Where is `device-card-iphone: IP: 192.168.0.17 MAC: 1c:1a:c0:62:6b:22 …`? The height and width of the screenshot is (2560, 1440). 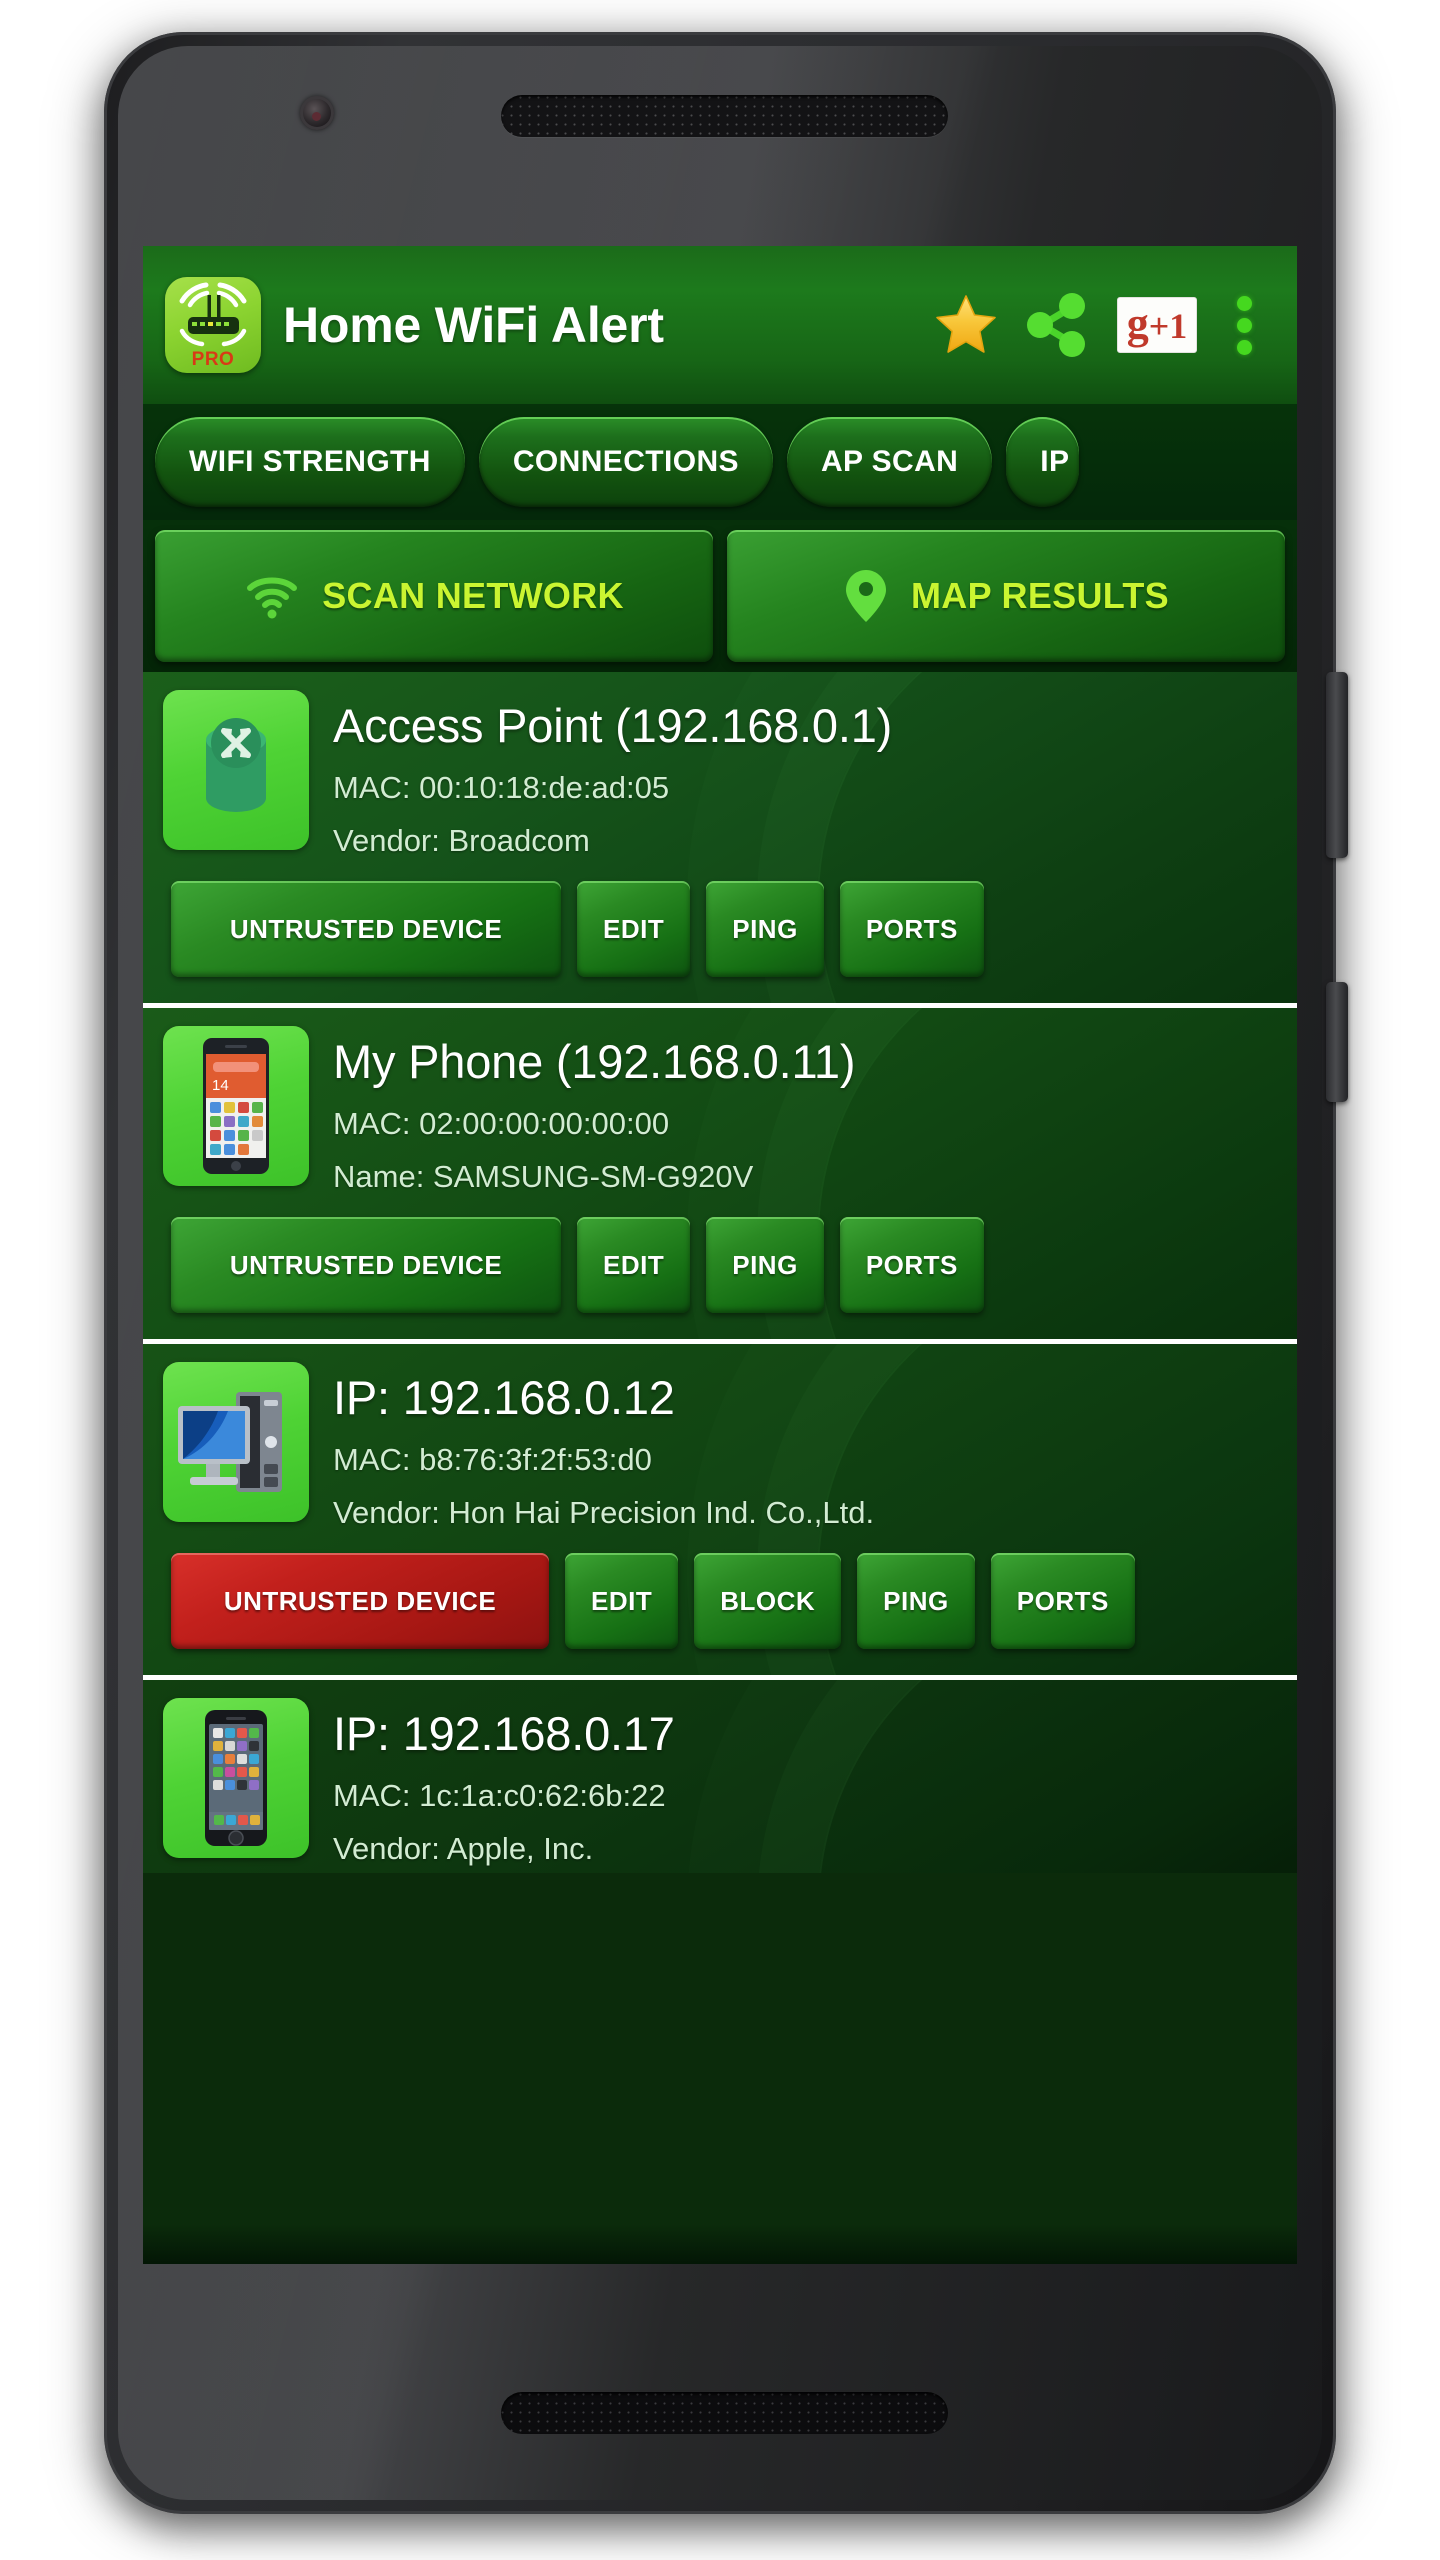 device-card-iphone: IP: 192.168.0.17 MAC: 1c:1a:c0:62:6b:22 … is located at coordinates (720, 1776).